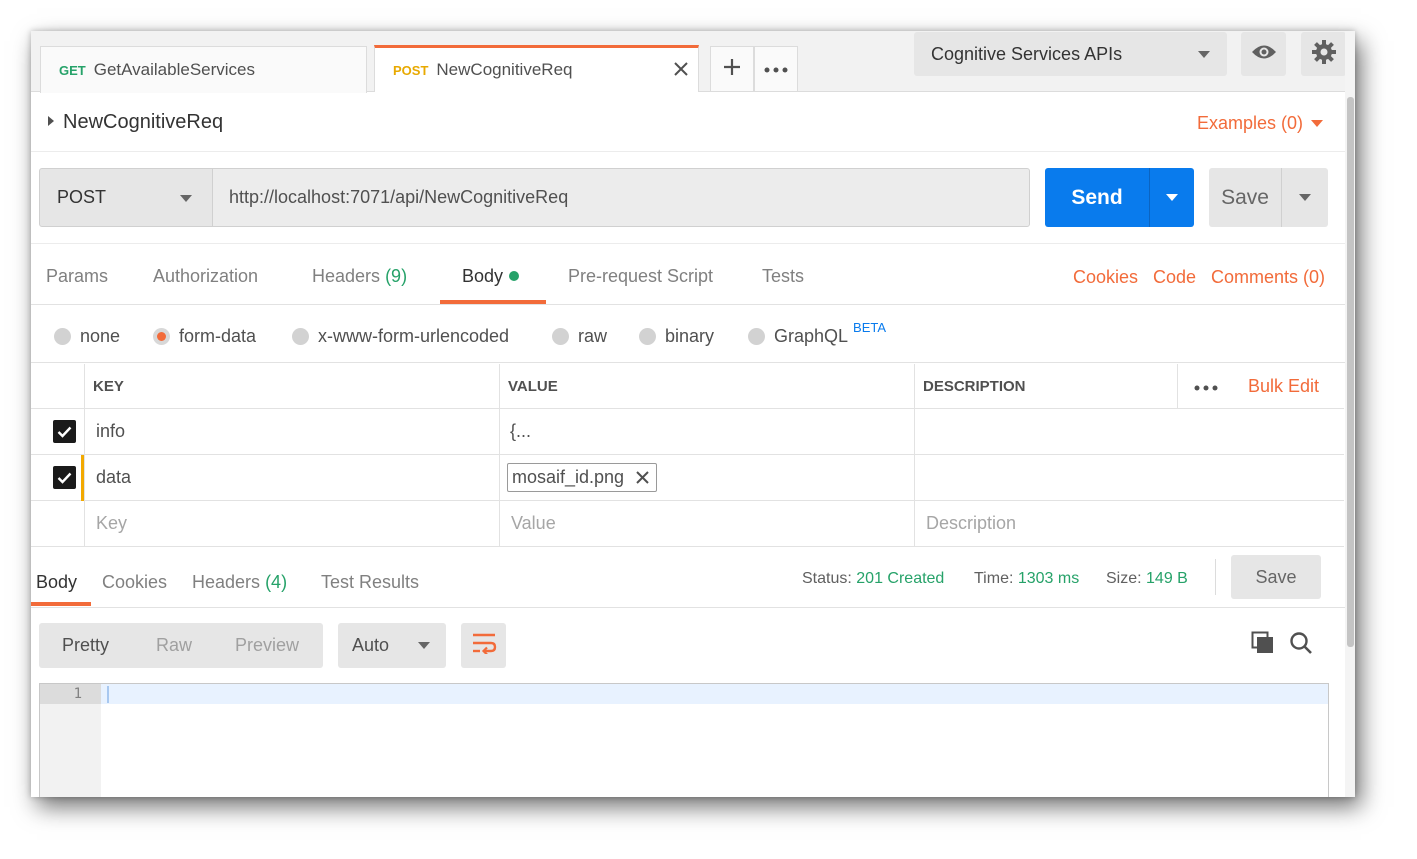 This screenshot has width=1417, height=859. I want to click on response-tab-cookies: Cookies, so click(134, 582).